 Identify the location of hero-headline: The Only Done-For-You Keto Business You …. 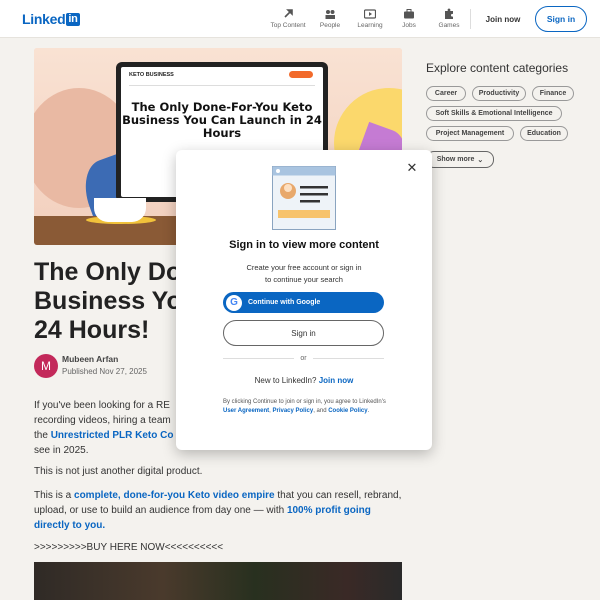
(222, 120).